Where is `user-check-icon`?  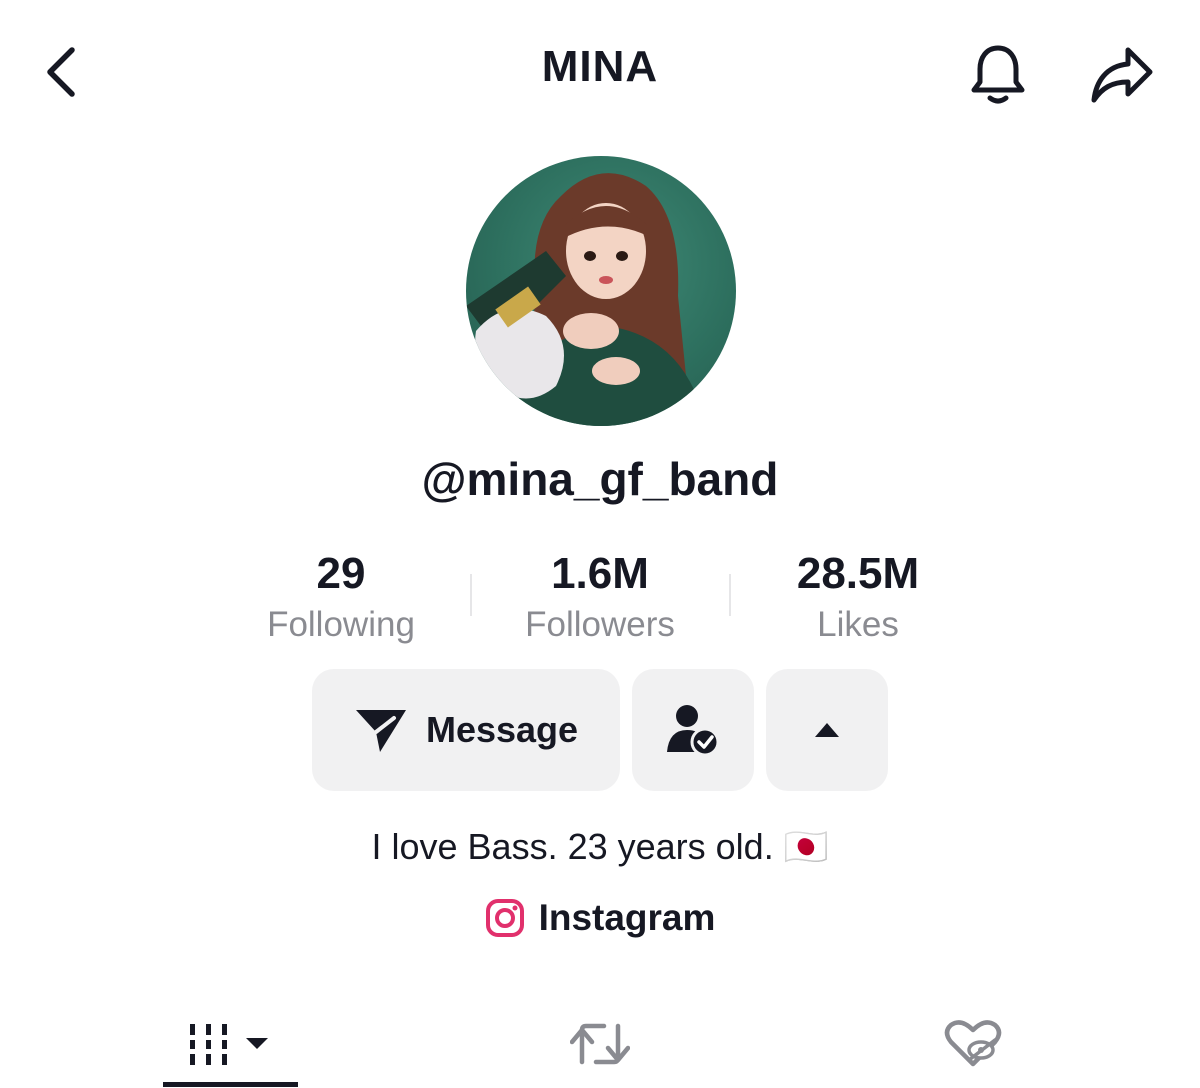
user-check-icon is located at coordinates (693, 731).